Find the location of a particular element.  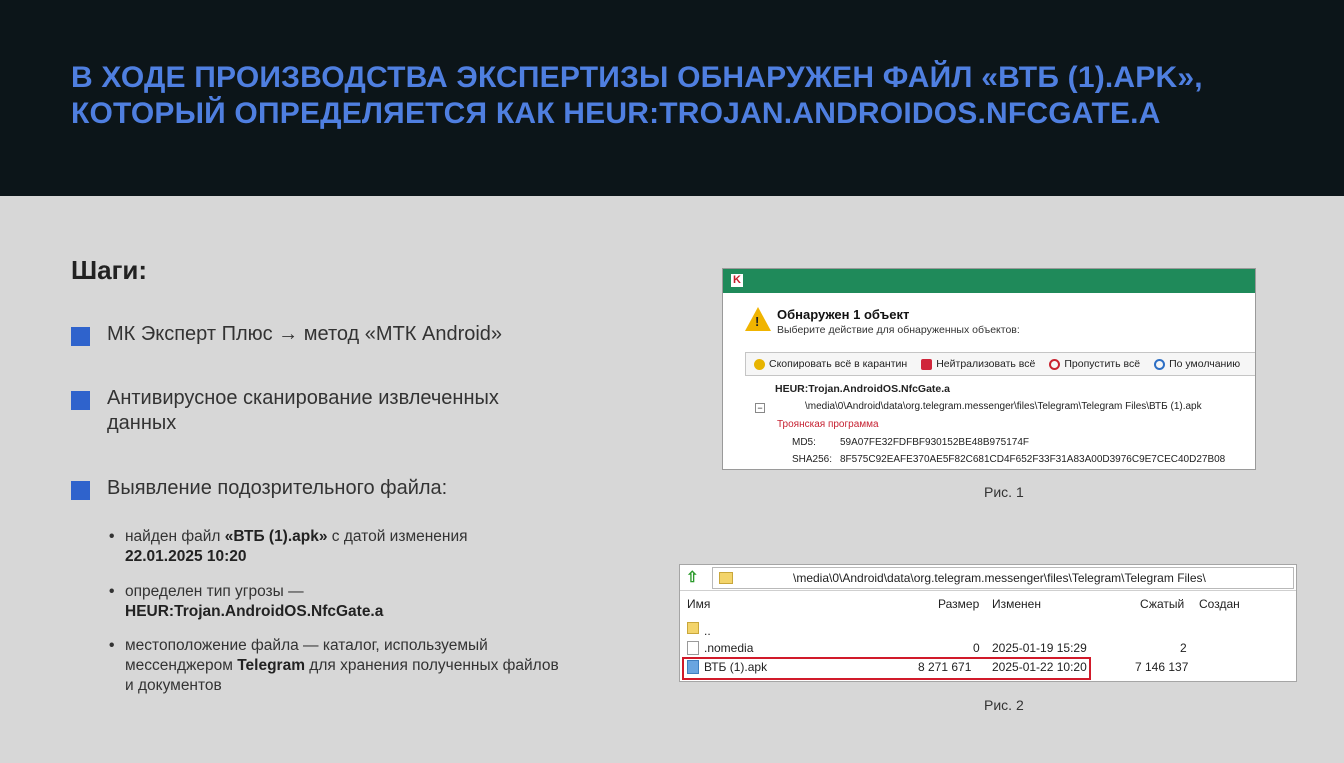

sub-text-part: найден файл is located at coordinates (175, 536).